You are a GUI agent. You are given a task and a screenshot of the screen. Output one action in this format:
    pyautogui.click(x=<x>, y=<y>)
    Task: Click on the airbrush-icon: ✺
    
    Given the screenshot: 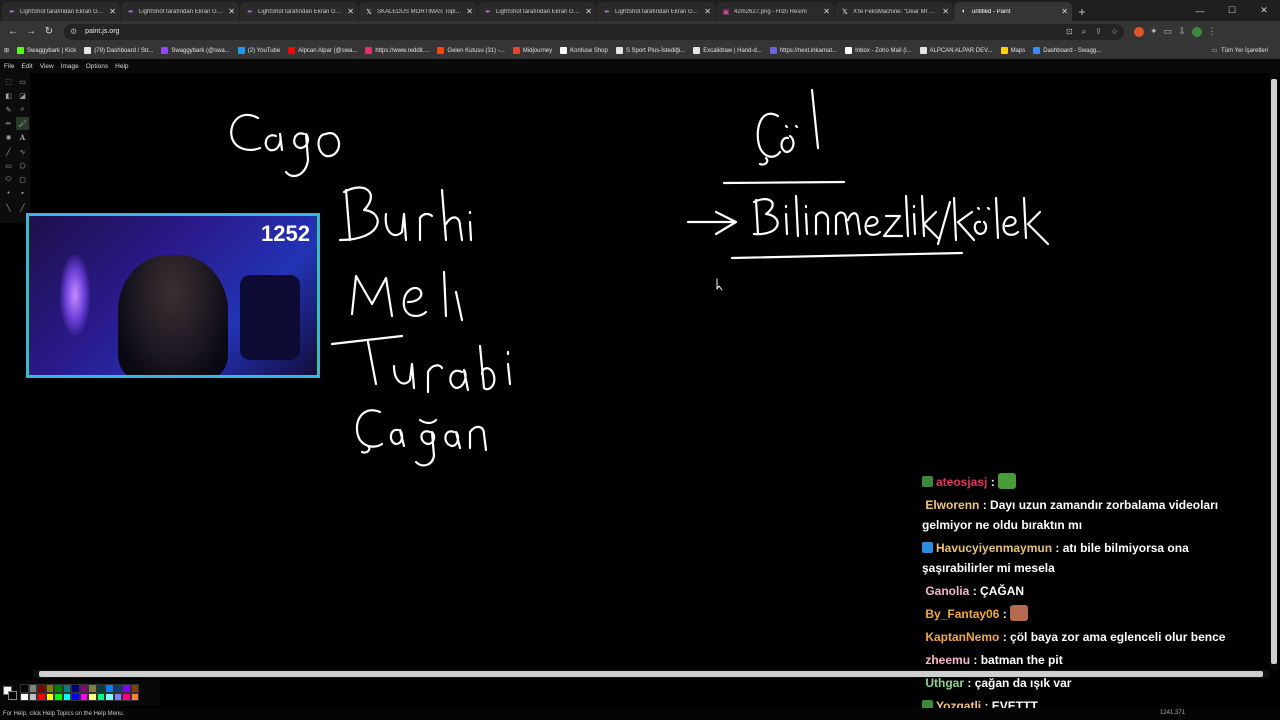 What is the action you would take?
    pyautogui.click(x=8, y=137)
    